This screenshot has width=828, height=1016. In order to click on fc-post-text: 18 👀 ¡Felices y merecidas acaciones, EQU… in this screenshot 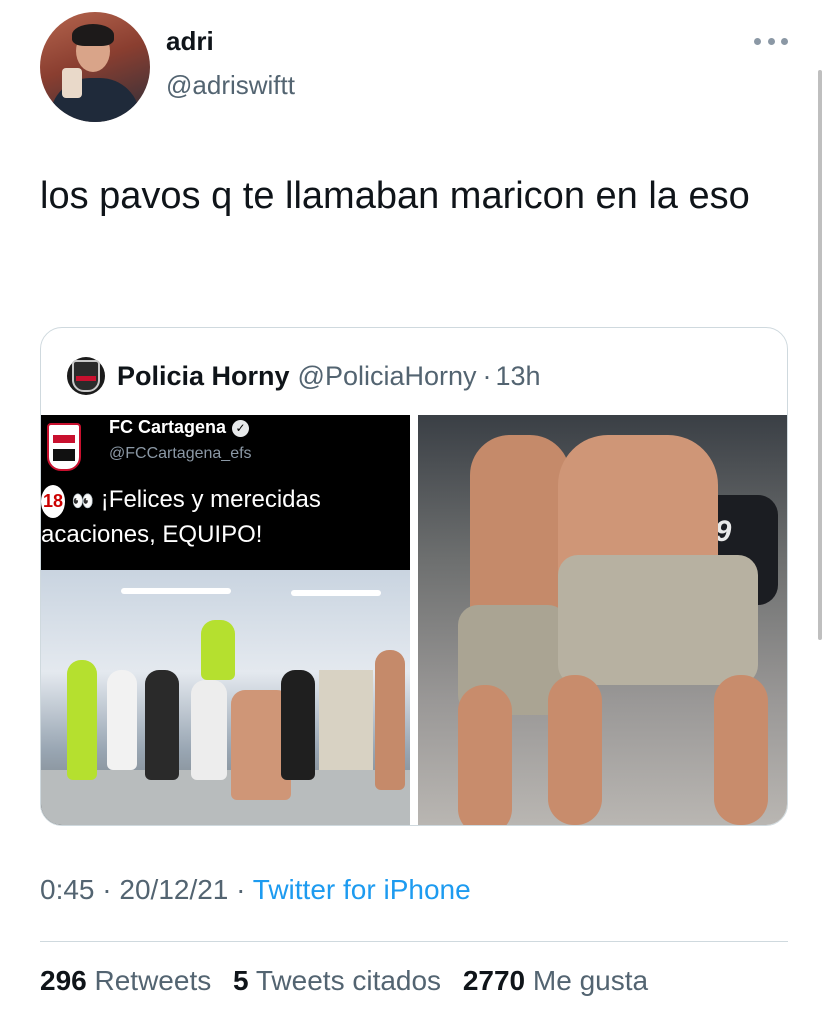, I will do `click(225, 517)`.